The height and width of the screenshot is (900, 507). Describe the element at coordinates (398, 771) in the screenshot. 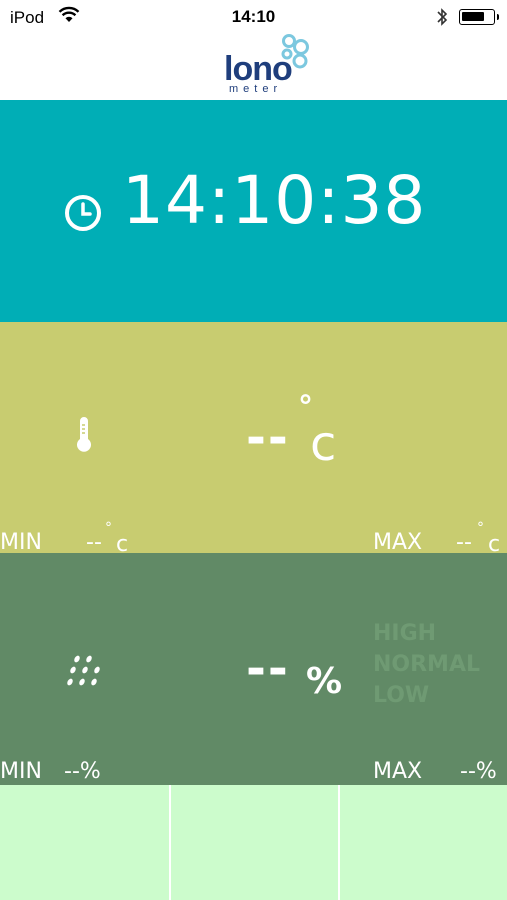

I see `hum-max-label: MAX` at that location.